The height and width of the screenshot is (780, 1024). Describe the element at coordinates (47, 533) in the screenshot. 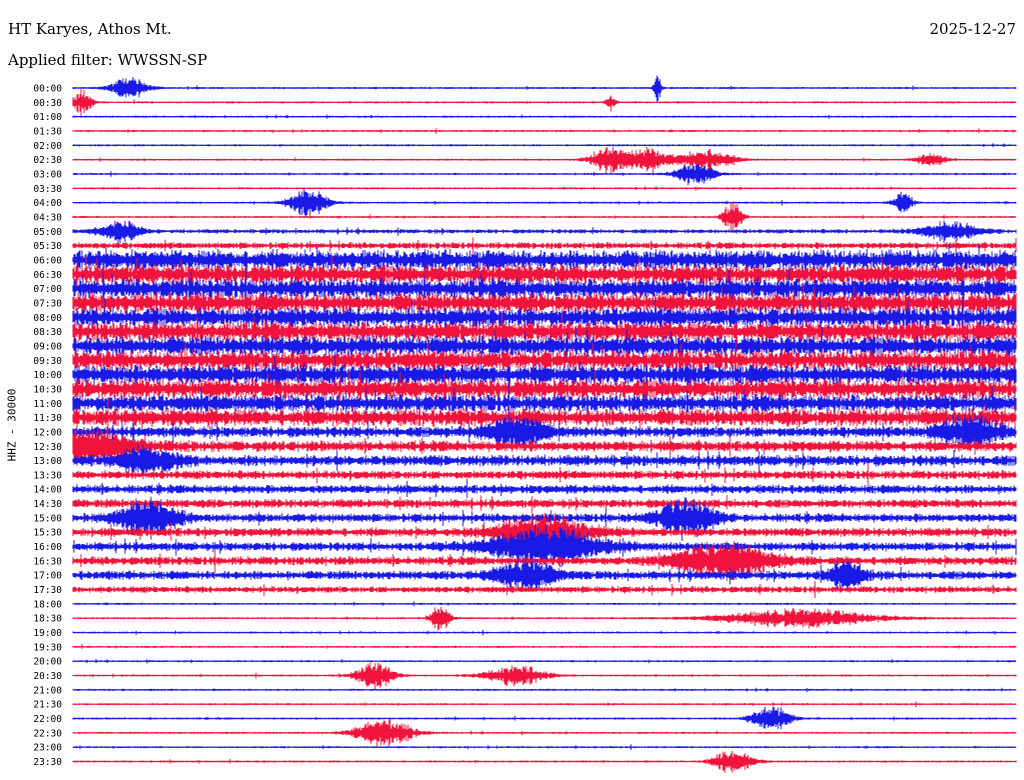

I see `time-tick-label: 15:30` at that location.